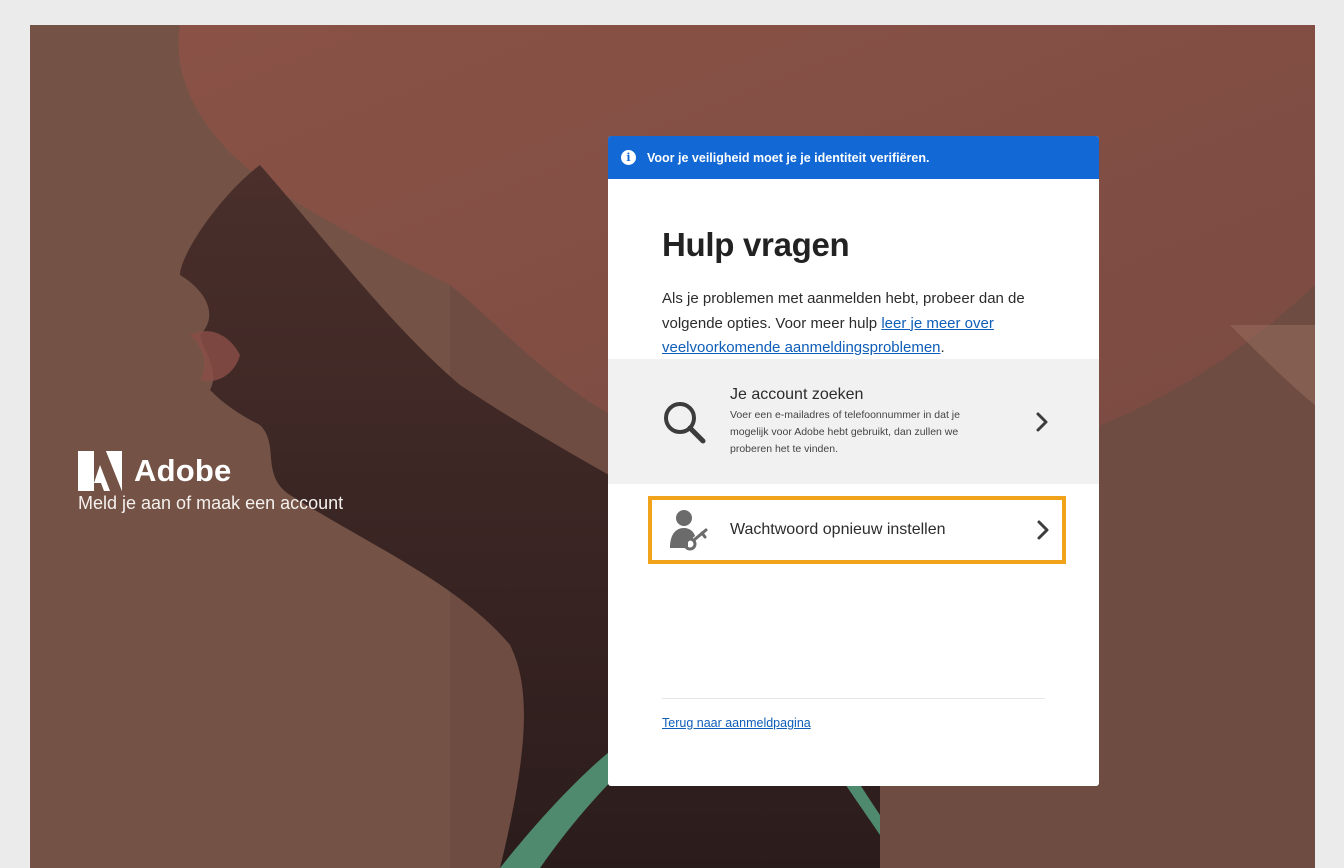 This screenshot has width=1344, height=868. I want to click on reset-password-title: Wachtwoord opnieuw instellen, so click(838, 529).